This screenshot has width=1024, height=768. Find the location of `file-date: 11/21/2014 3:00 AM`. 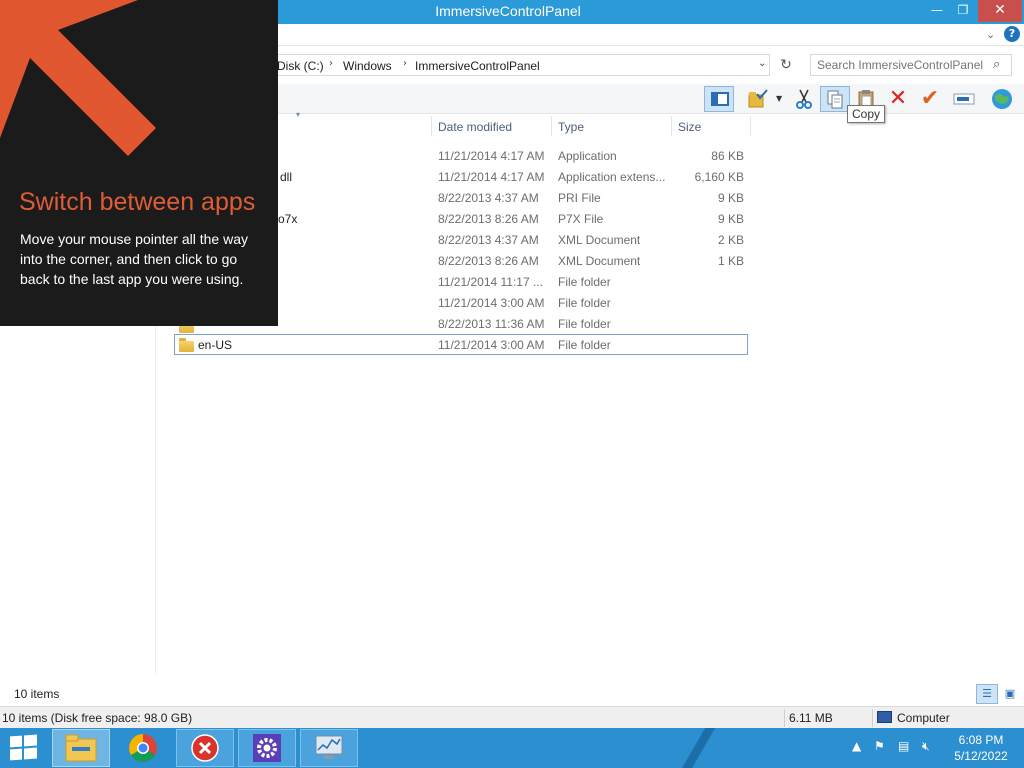

file-date: 11/21/2014 3:00 AM is located at coordinates (491, 345).